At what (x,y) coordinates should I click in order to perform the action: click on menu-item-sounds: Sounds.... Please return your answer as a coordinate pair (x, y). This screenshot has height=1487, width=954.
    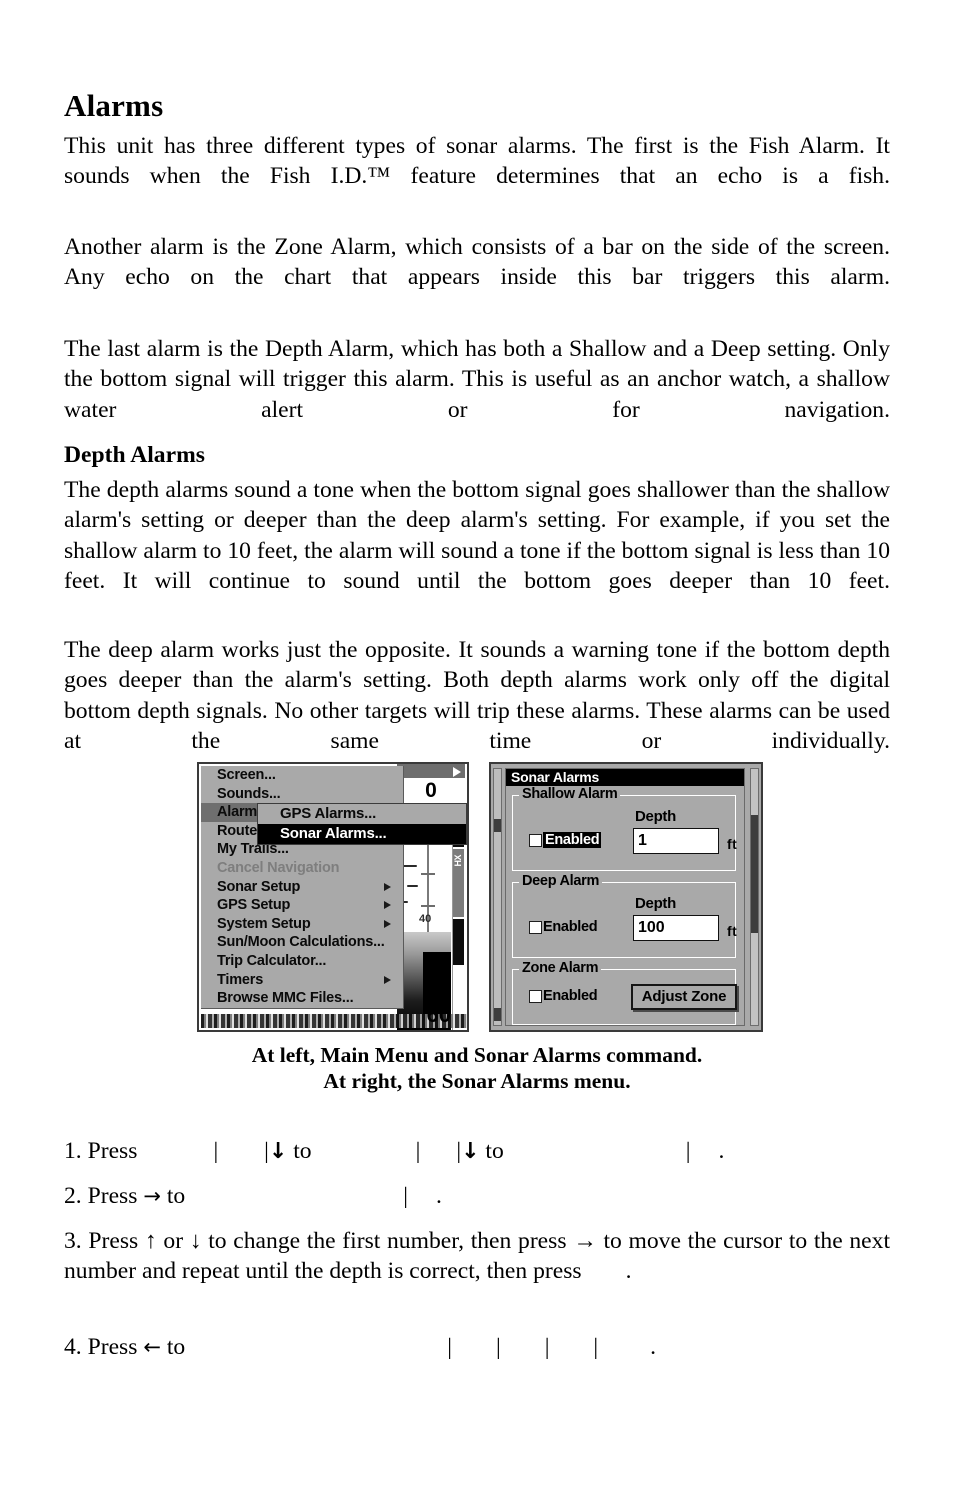
    Looking at the image, I should click on (302, 794).